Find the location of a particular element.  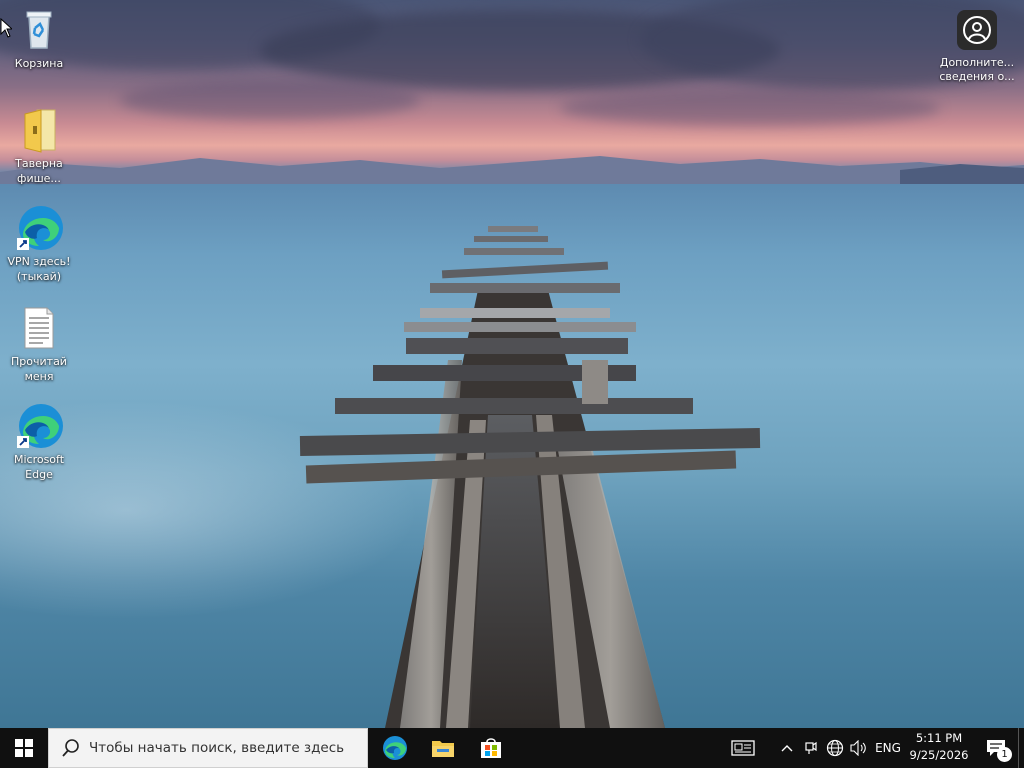

start-button is located at coordinates (24, 748).